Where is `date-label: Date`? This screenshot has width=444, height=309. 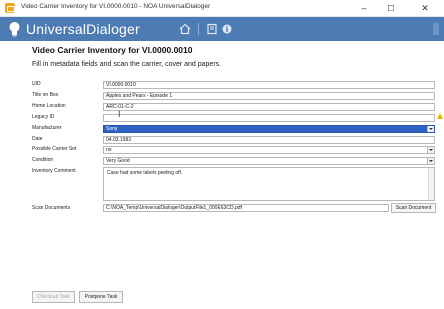 date-label: Date is located at coordinates (37, 139).